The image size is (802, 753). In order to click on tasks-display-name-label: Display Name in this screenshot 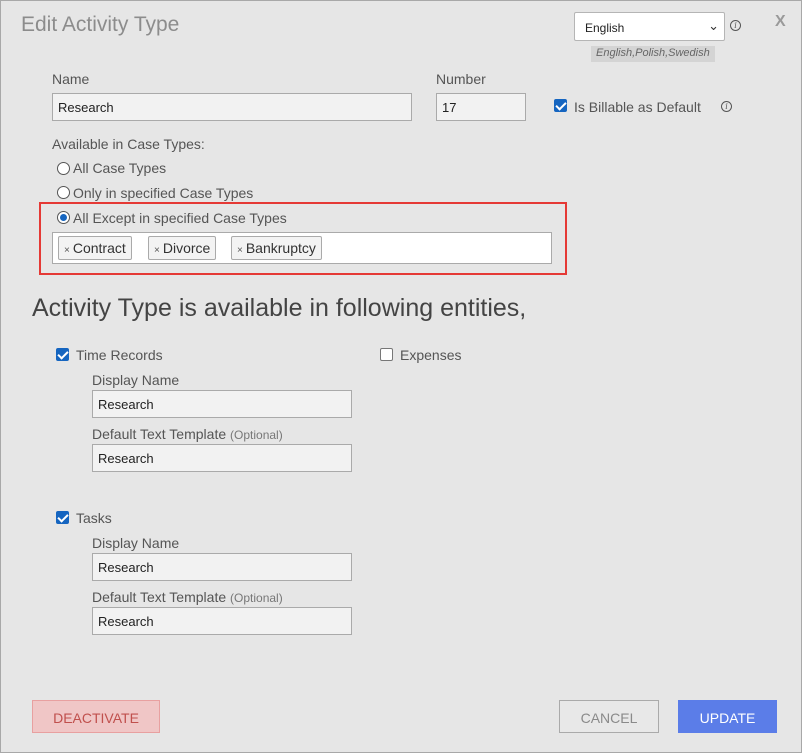, I will do `click(136, 543)`.